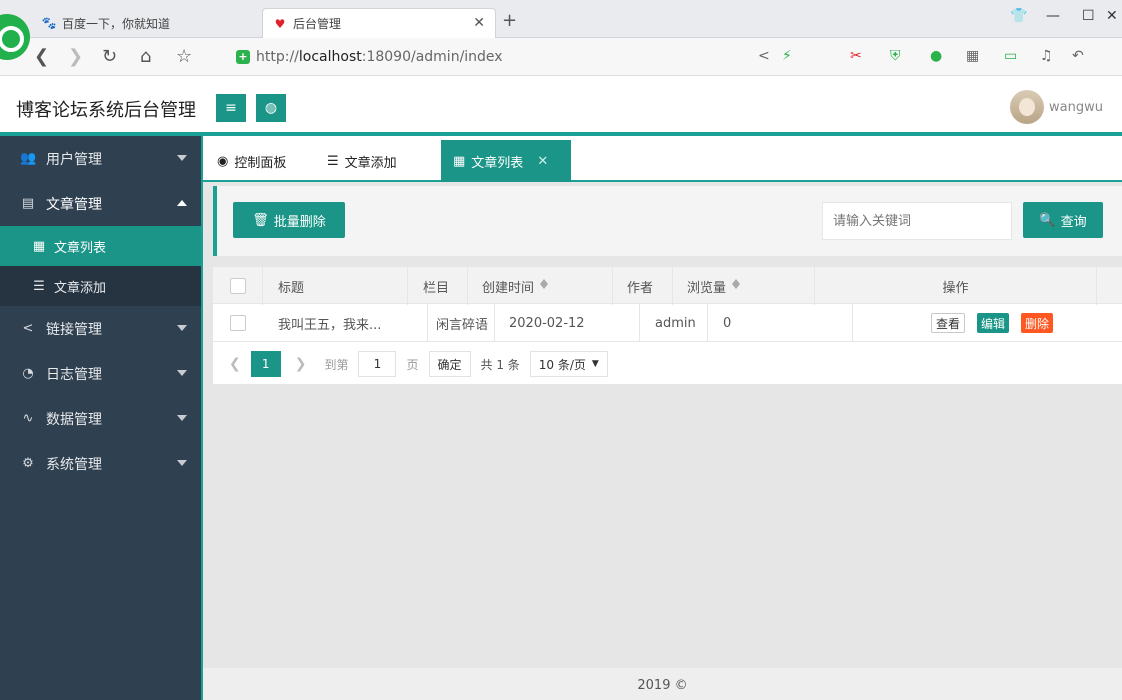 This screenshot has height=700, width=1122. What do you see at coordinates (74, 374) in the screenshot?
I see `sidebar-item-label: 日志管理` at bounding box center [74, 374].